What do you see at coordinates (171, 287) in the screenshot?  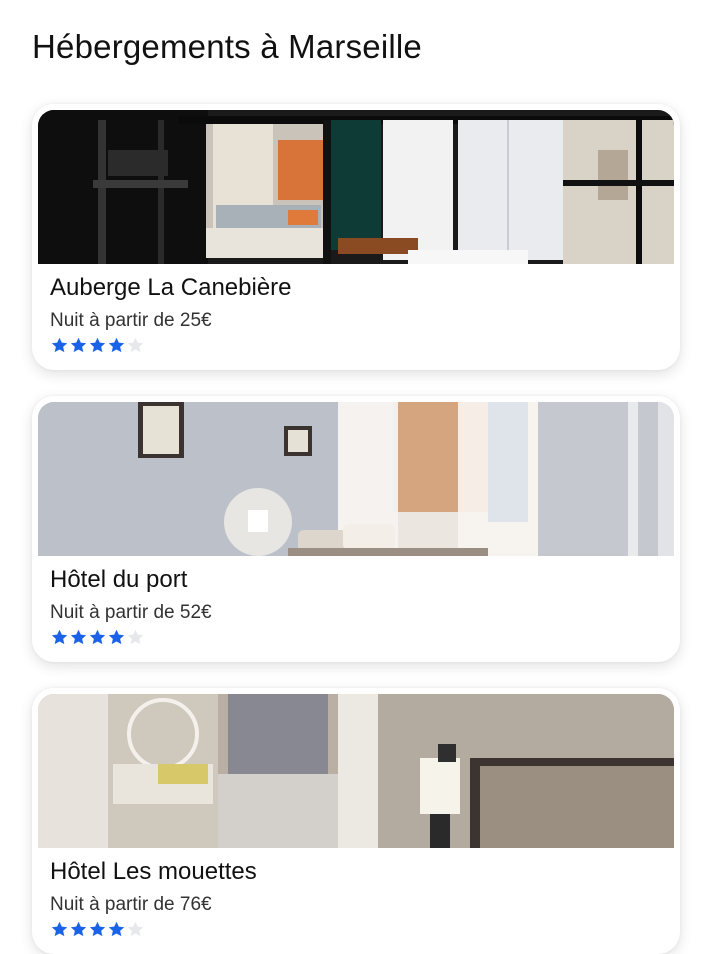 I see `listing-name: Auberge La Canebière` at bounding box center [171, 287].